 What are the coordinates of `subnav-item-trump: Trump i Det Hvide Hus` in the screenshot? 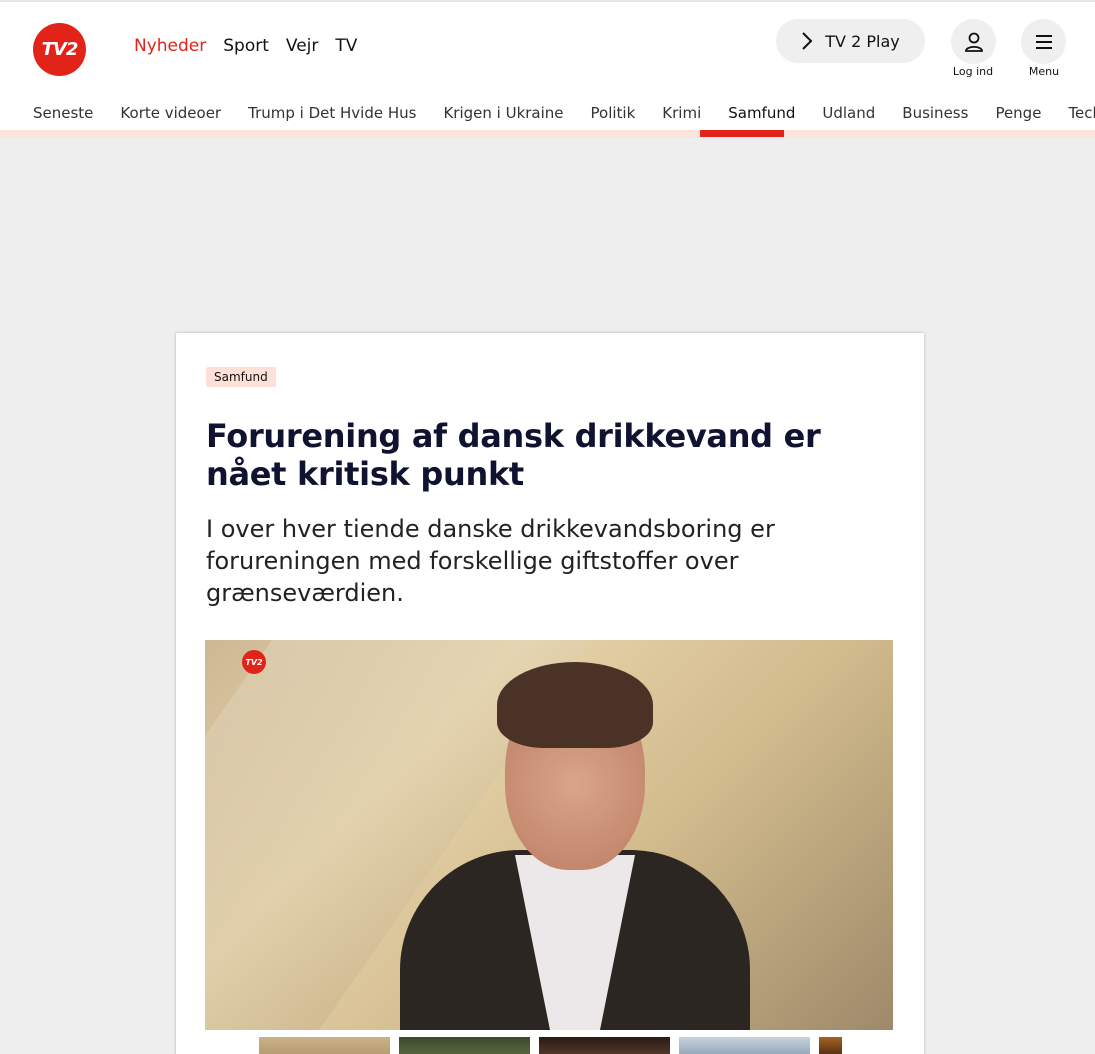 It's located at (332, 113).